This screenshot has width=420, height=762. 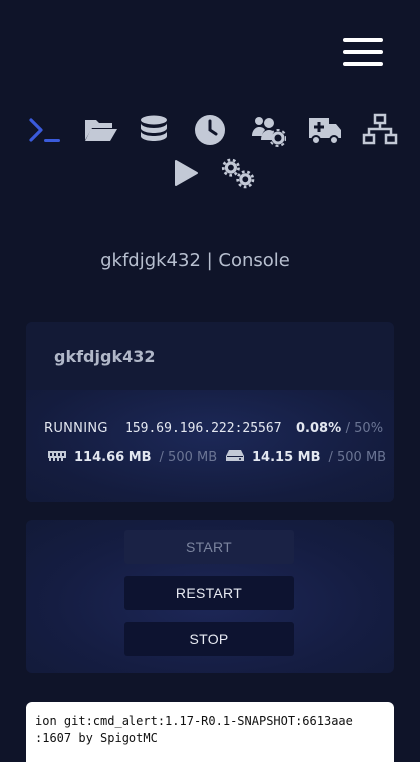 I want to click on disk-value: 14.15 MB, so click(x=286, y=457).